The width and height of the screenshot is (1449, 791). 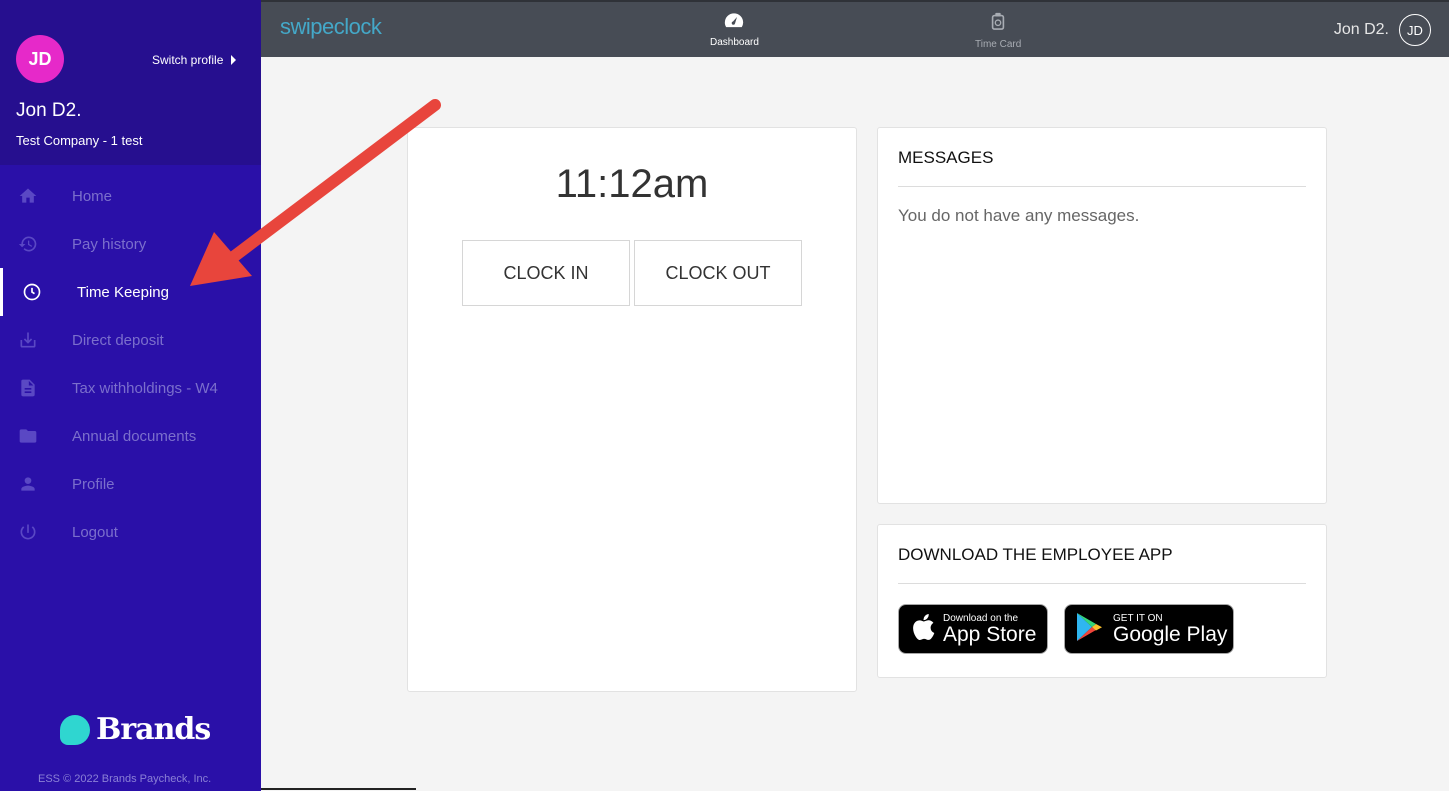 What do you see at coordinates (28, 532) in the screenshot?
I see `power-icon` at bounding box center [28, 532].